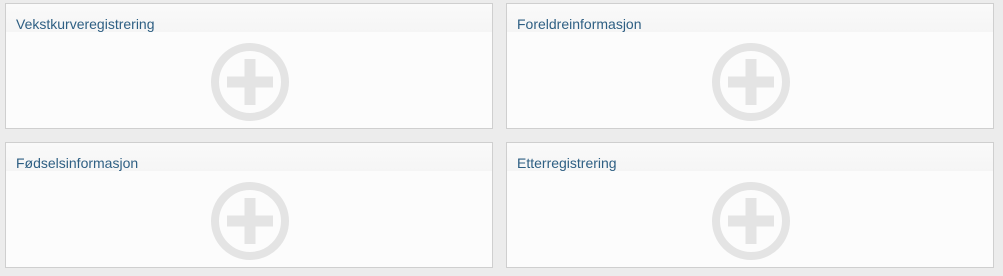 Image resolution: width=1003 pixels, height=276 pixels. What do you see at coordinates (579, 24) in the screenshot?
I see `card-title: Foreldreinformasjon` at bounding box center [579, 24].